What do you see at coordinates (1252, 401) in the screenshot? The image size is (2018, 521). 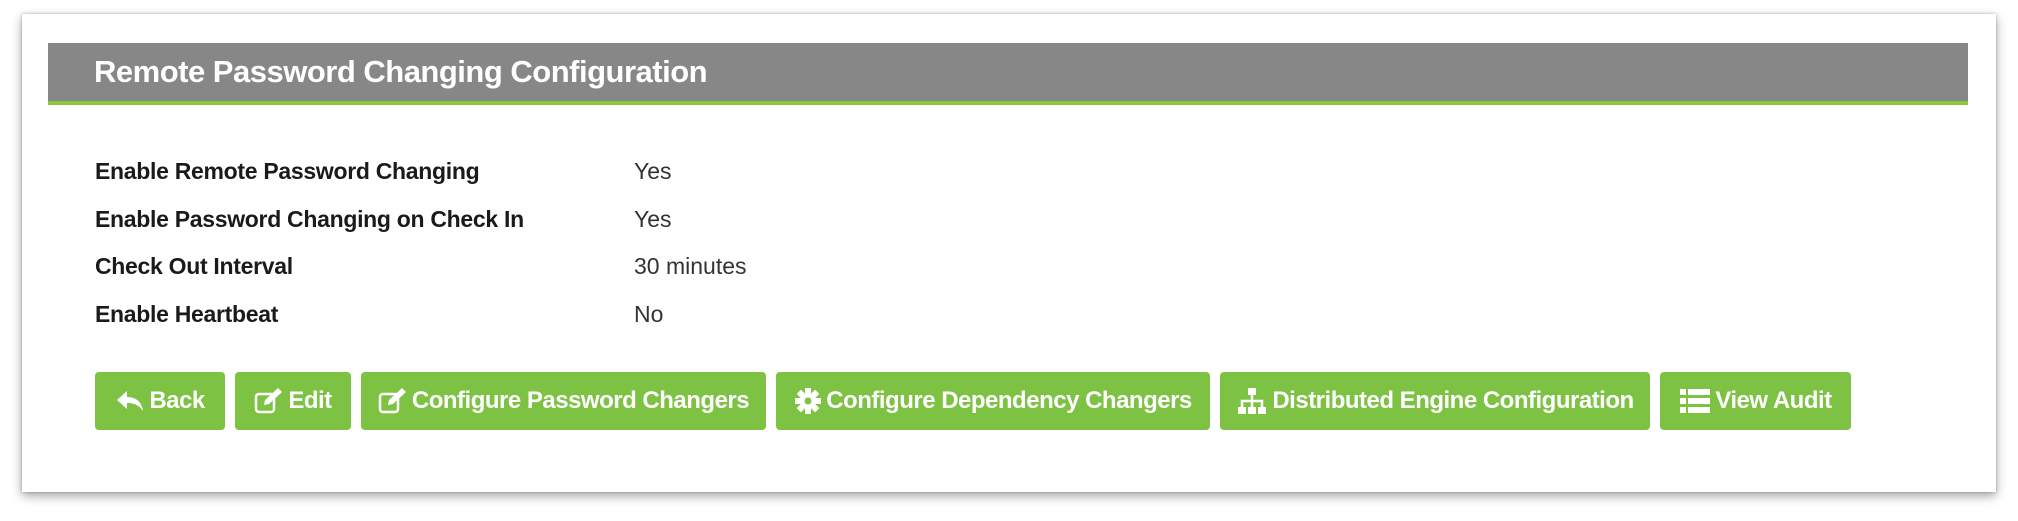 I see `sitemap-icon` at bounding box center [1252, 401].